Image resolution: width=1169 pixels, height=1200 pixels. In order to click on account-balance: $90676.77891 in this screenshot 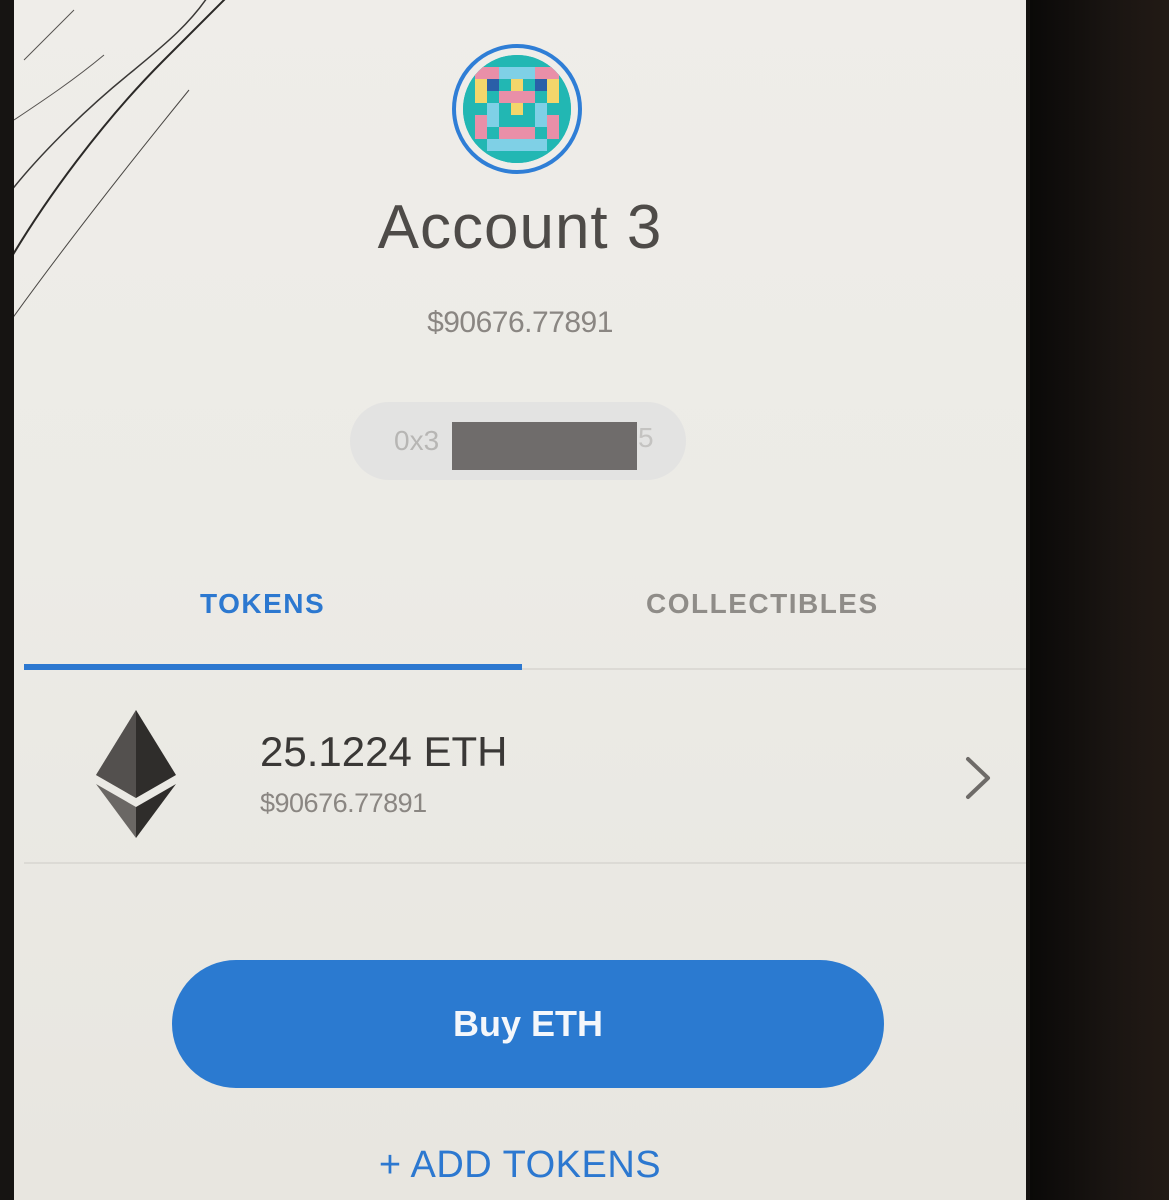, I will do `click(520, 322)`.